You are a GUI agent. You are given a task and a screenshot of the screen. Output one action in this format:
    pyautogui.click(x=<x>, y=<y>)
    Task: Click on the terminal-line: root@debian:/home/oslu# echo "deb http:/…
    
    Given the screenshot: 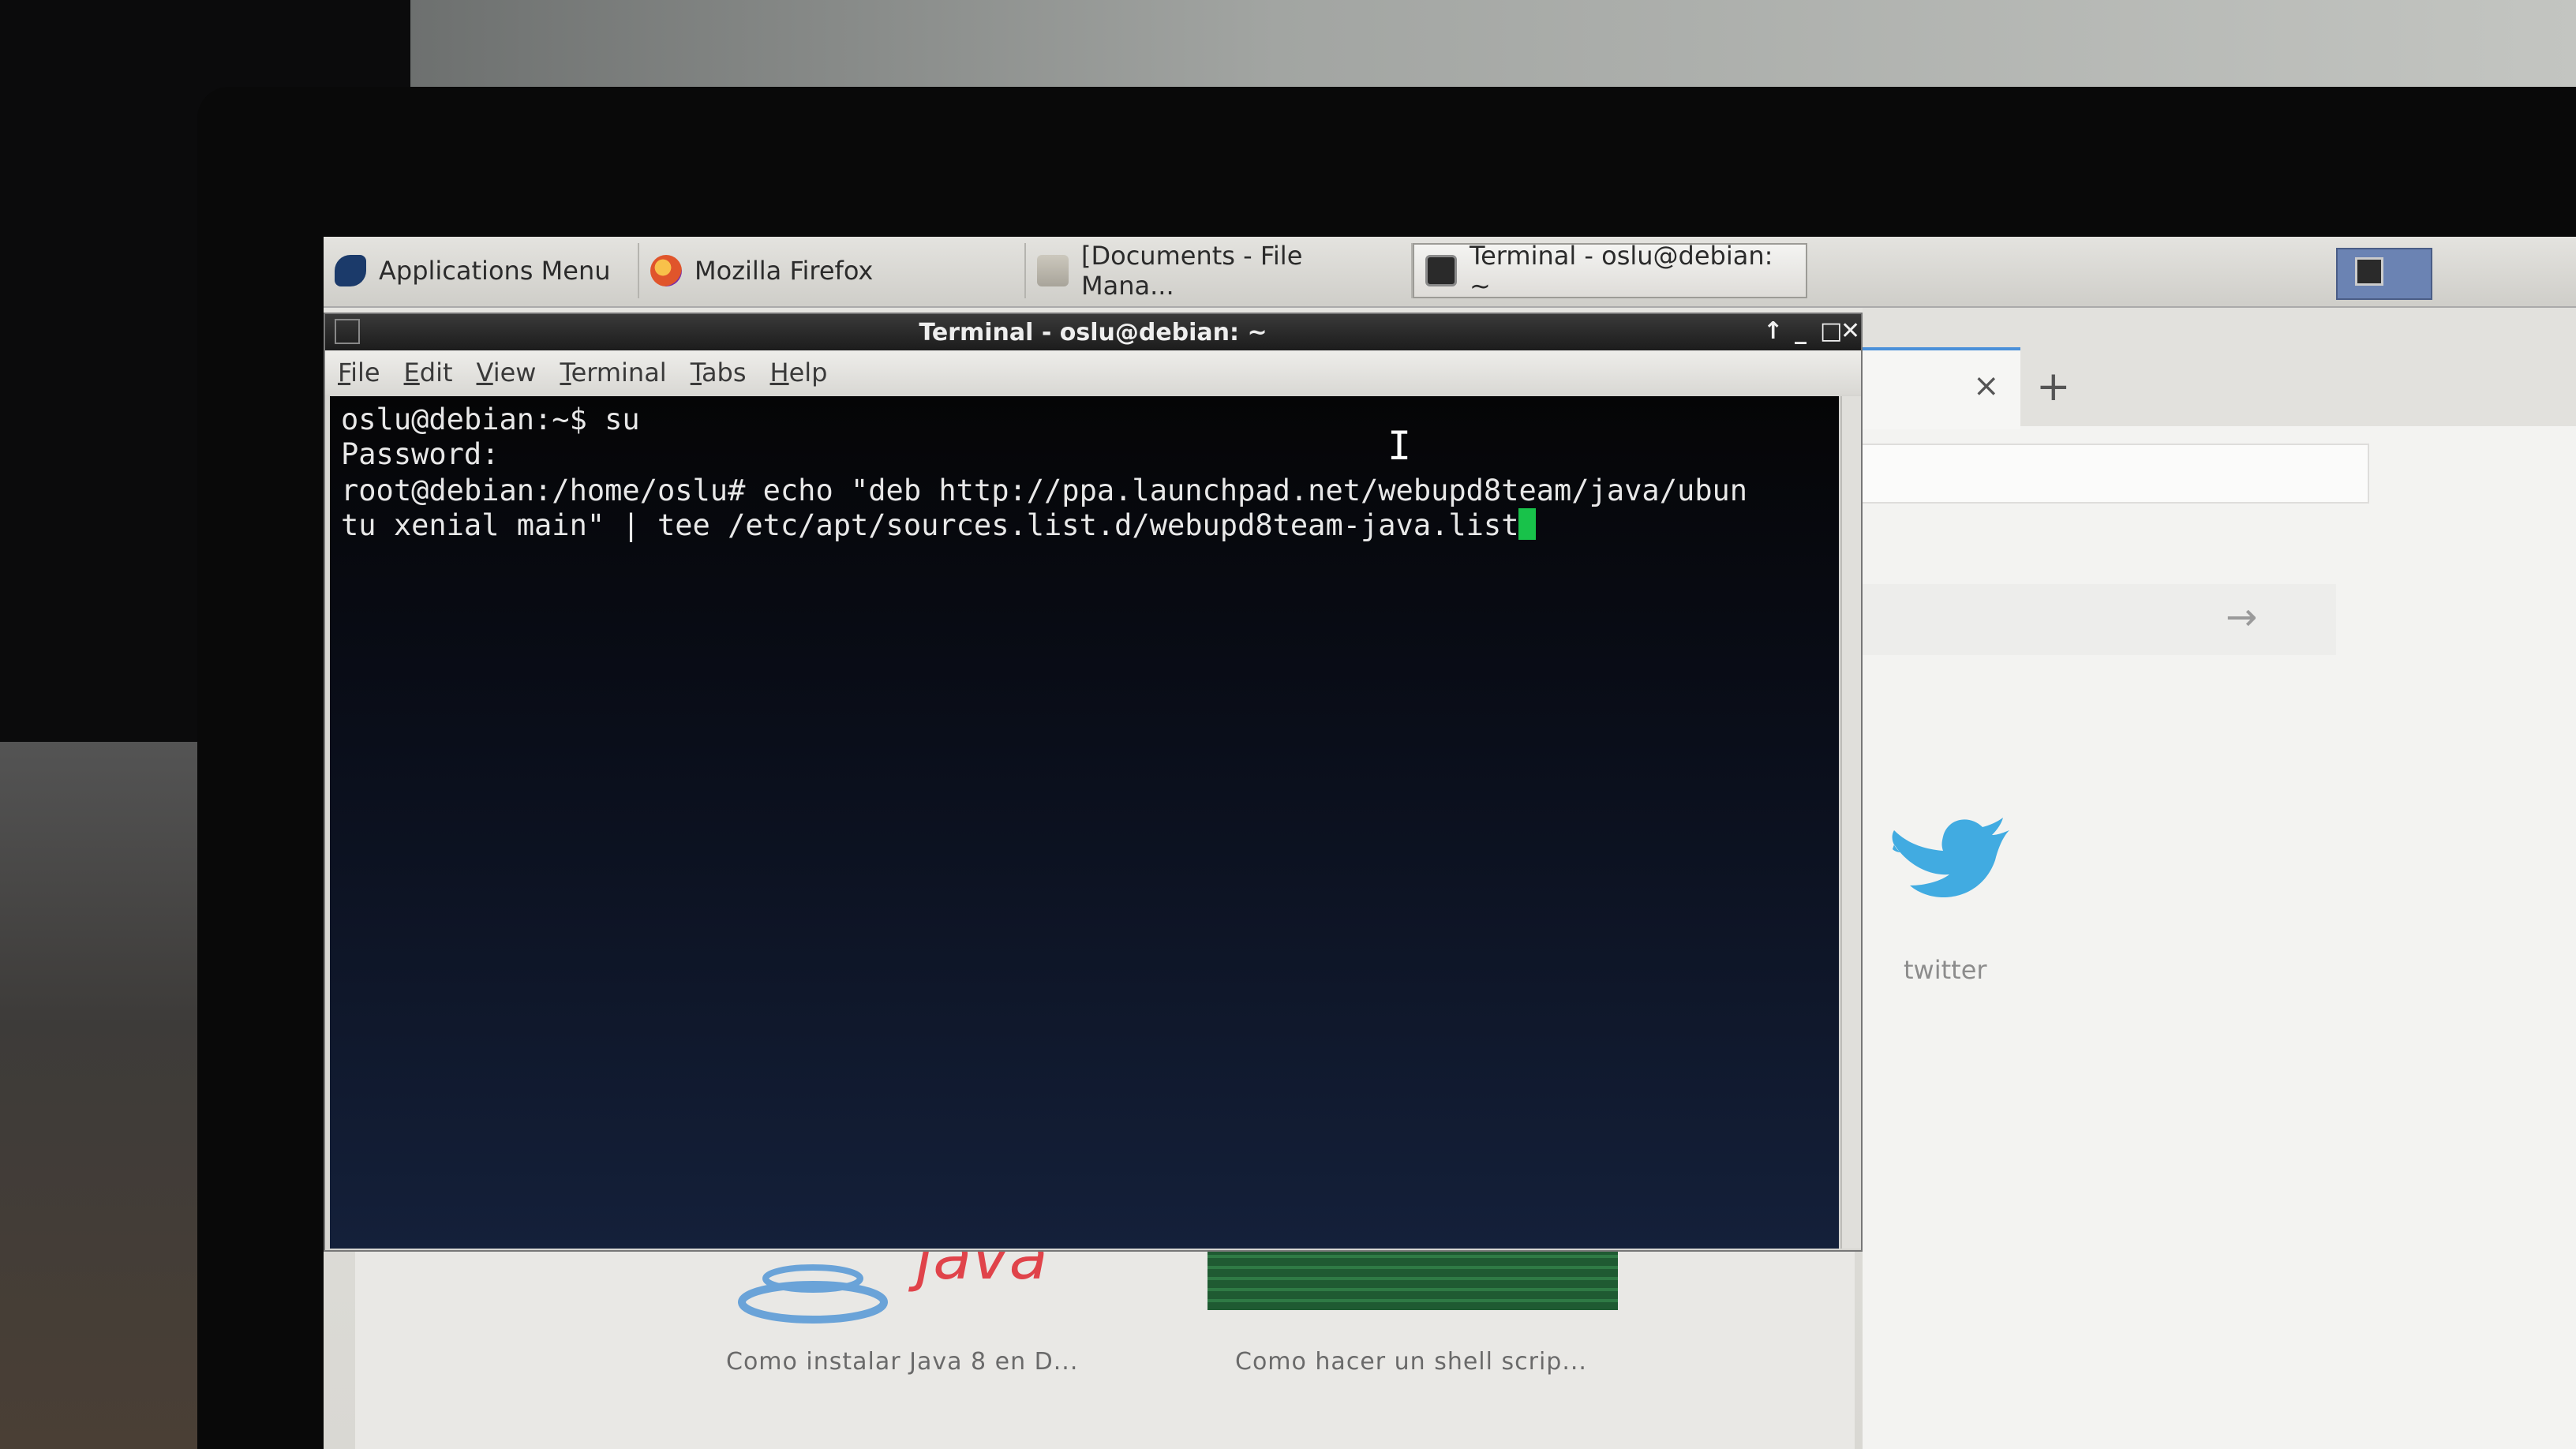 What is the action you would take?
    pyautogui.click(x=1044, y=490)
    